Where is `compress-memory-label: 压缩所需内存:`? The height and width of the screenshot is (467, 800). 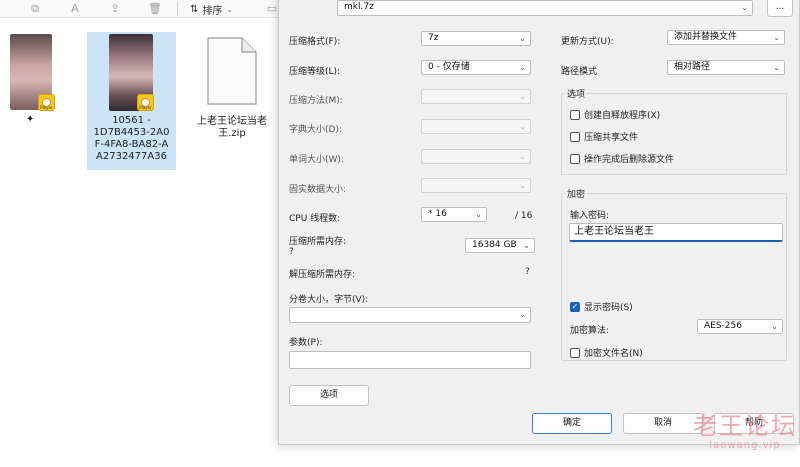 compress-memory-label: 压缩所需内存: is located at coordinates (318, 242).